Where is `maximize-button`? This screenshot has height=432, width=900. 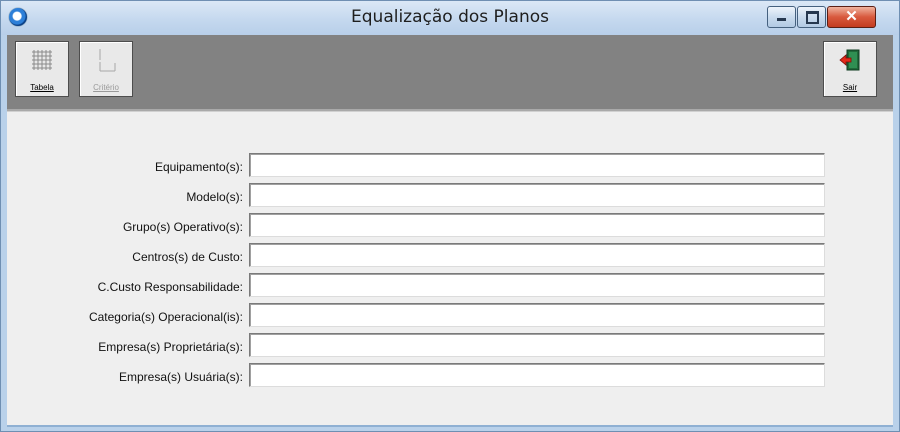 maximize-button is located at coordinates (811, 17).